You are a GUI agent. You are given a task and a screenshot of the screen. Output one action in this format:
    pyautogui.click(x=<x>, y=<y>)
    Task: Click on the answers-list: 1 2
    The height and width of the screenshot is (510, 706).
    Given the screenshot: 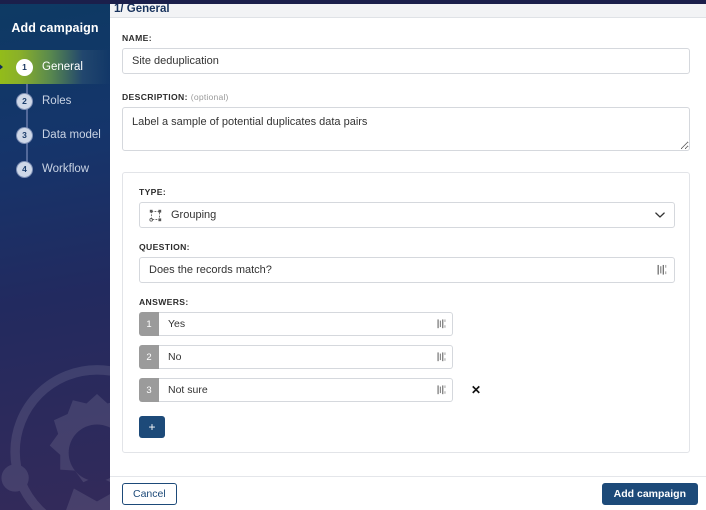 What is the action you would take?
    pyautogui.click(x=407, y=357)
    